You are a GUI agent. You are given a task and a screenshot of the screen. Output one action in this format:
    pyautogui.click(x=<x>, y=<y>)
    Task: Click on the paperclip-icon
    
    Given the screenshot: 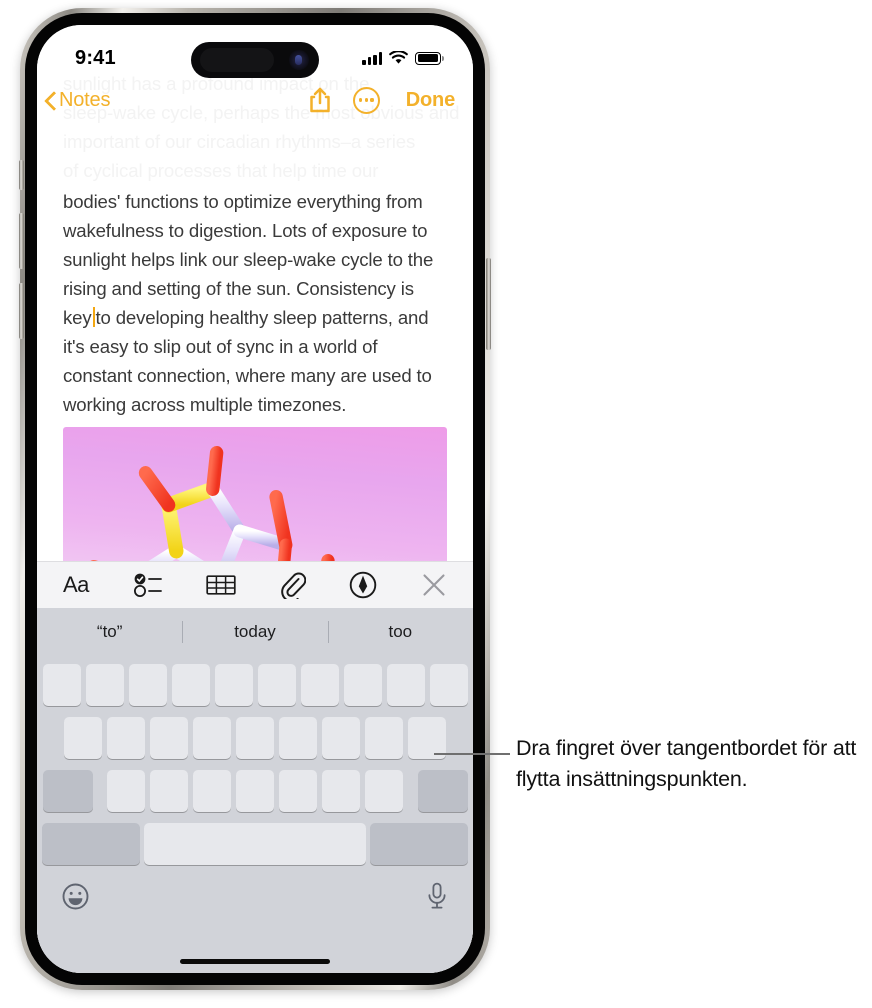 What is the action you would take?
    pyautogui.click(x=293, y=585)
    